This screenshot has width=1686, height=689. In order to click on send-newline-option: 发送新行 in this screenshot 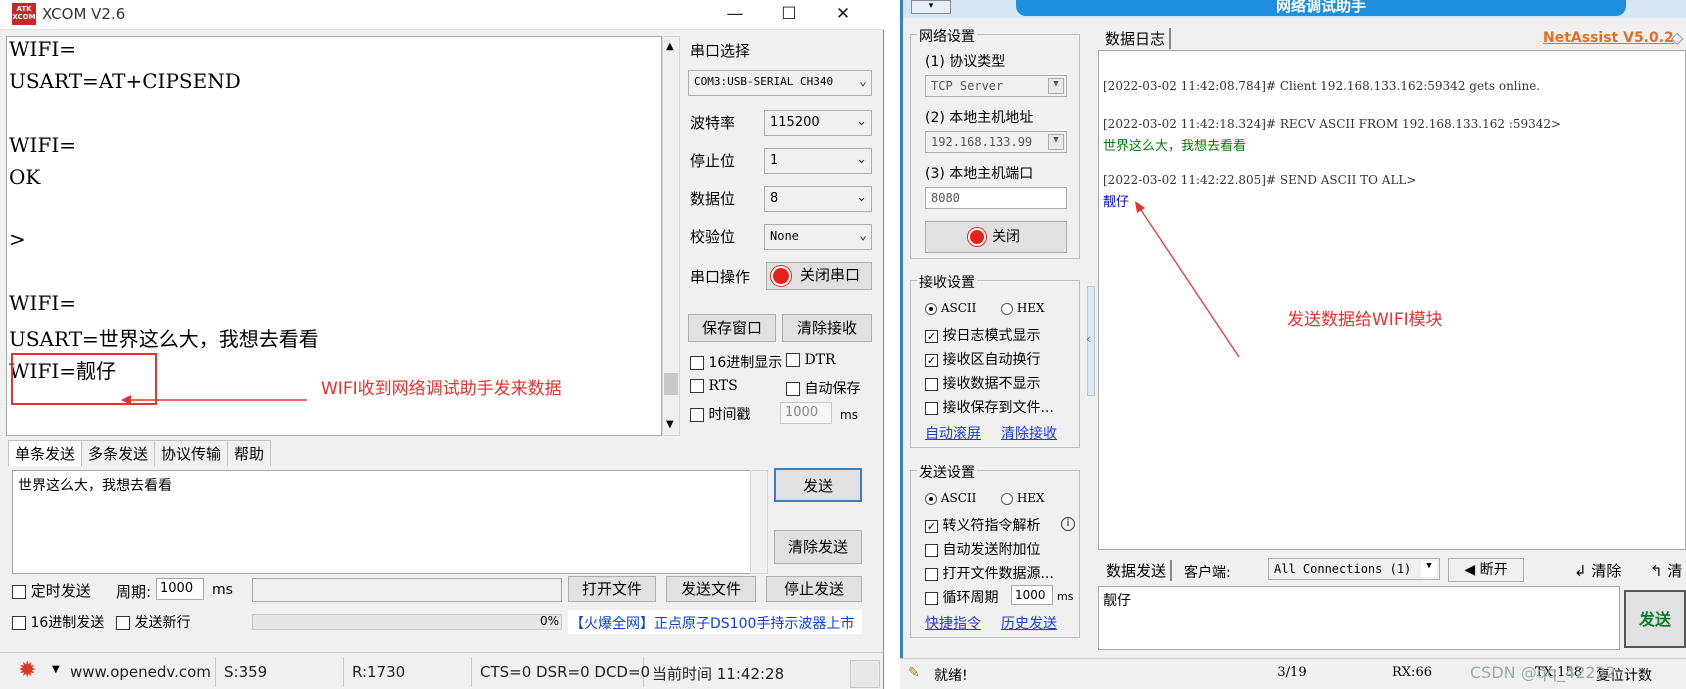, I will do `click(153, 622)`.